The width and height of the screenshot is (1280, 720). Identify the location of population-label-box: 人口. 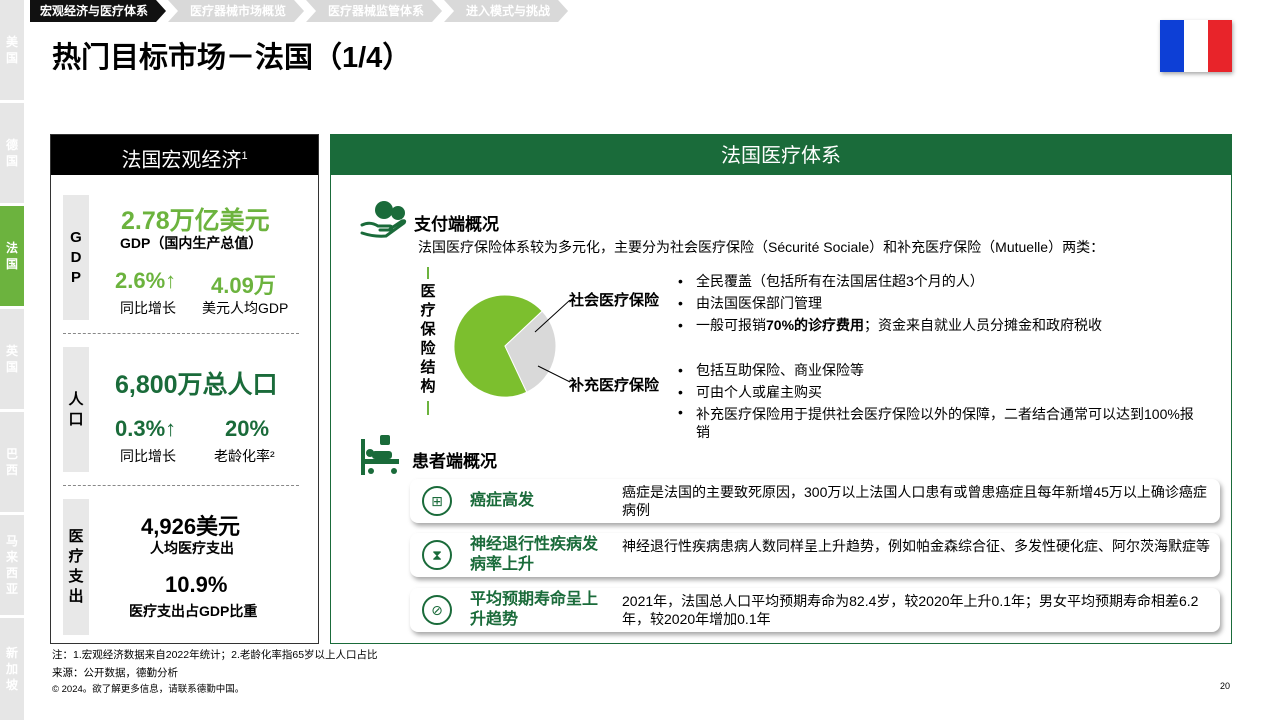
(76, 409).